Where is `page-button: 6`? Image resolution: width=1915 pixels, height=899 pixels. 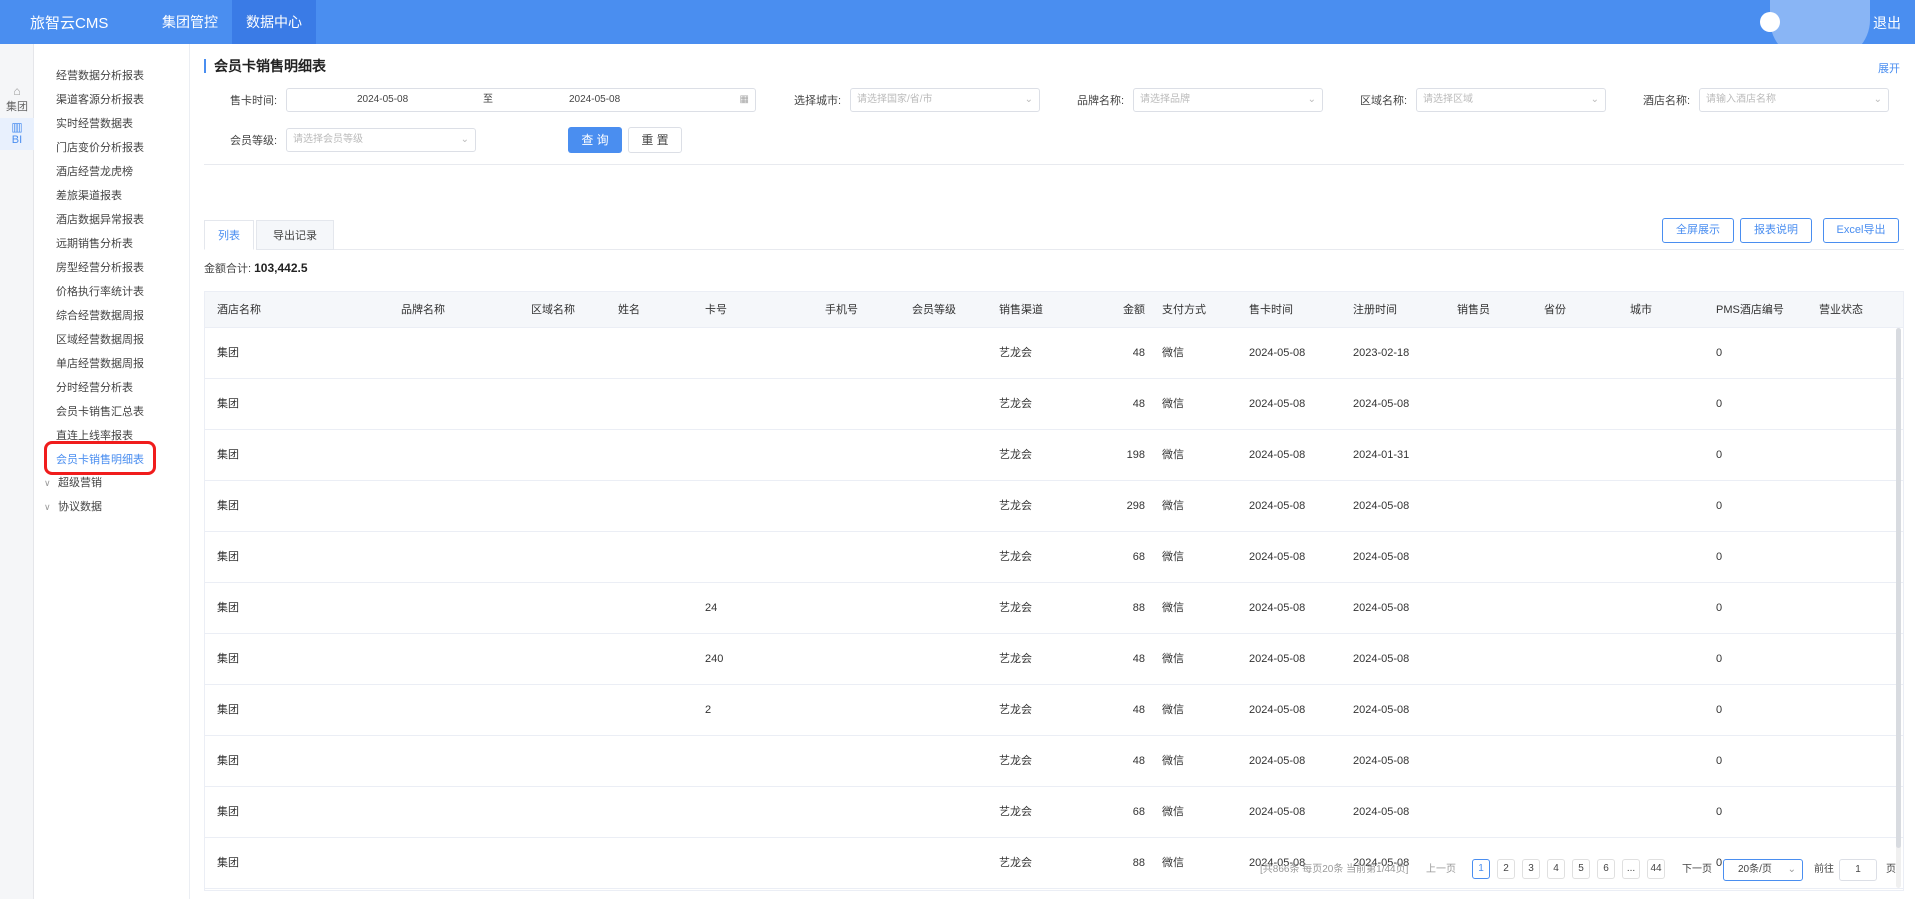 page-button: 6 is located at coordinates (1606, 869).